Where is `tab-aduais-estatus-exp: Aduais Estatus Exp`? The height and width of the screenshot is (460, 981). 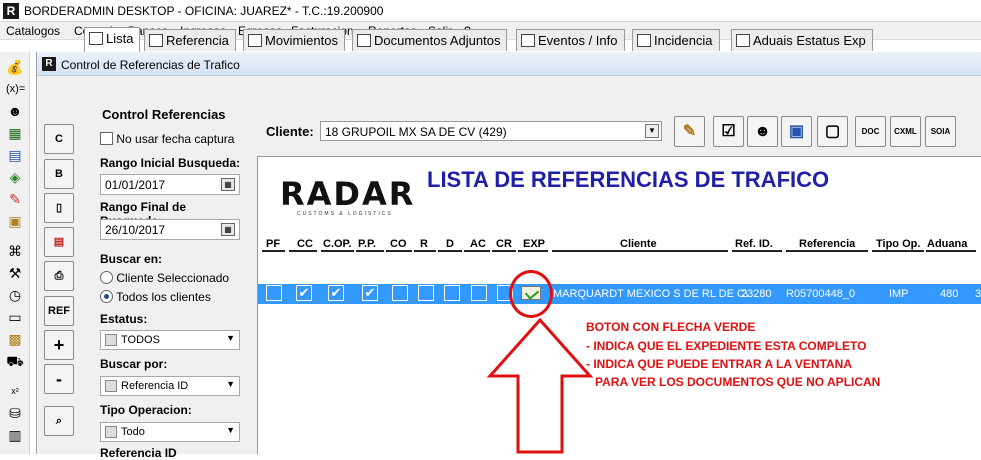 tab-aduais-estatus-exp: Aduais Estatus Exp is located at coordinates (802, 40).